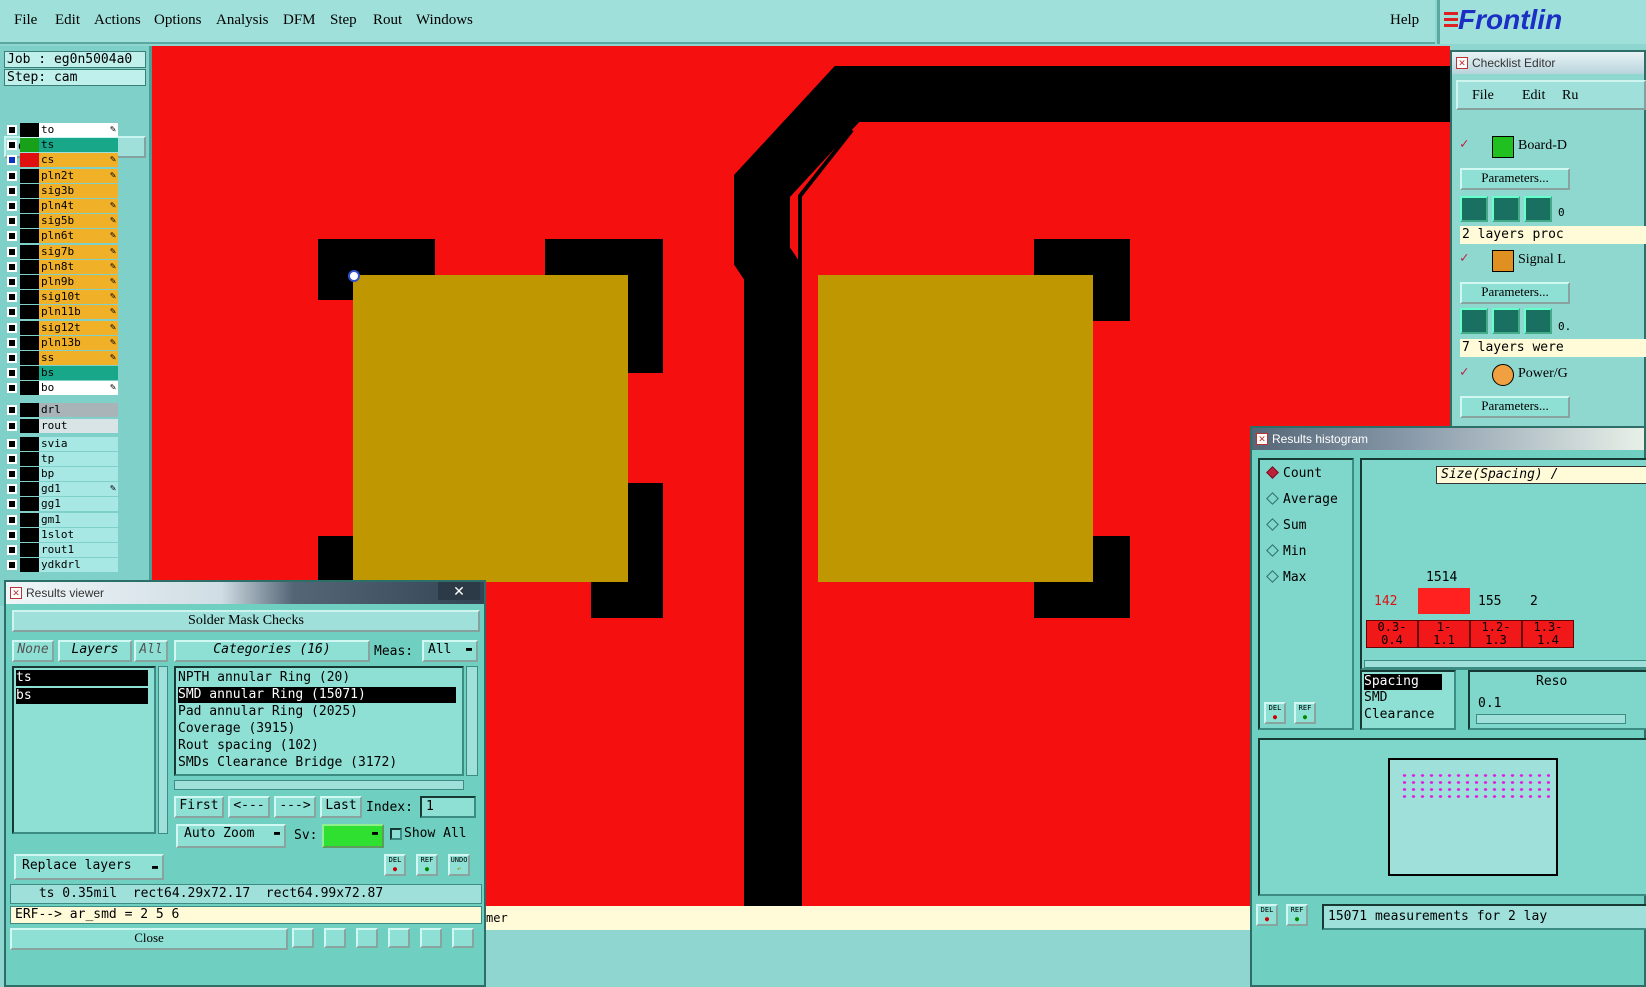 This screenshot has height=987, width=1646. Describe the element at coordinates (1399, 715) in the screenshot. I see `list-item: Clearance` at that location.